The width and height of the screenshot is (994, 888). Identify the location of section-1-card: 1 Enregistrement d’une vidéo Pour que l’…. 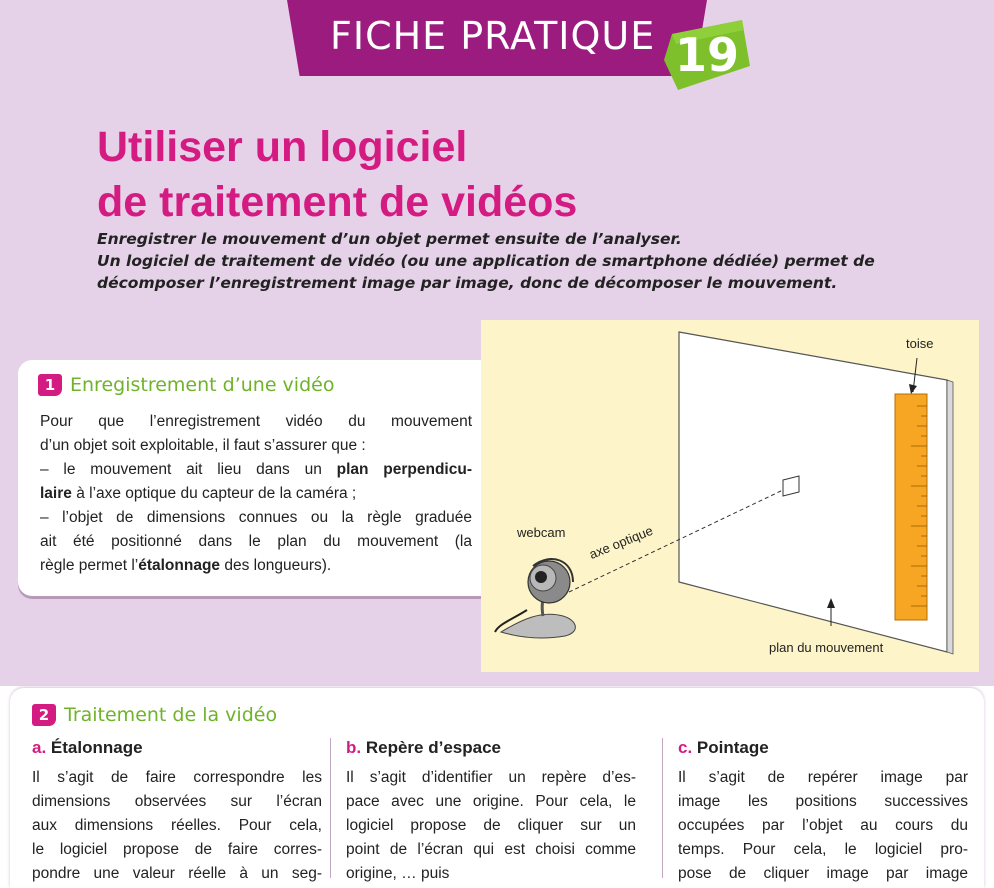
(253, 478).